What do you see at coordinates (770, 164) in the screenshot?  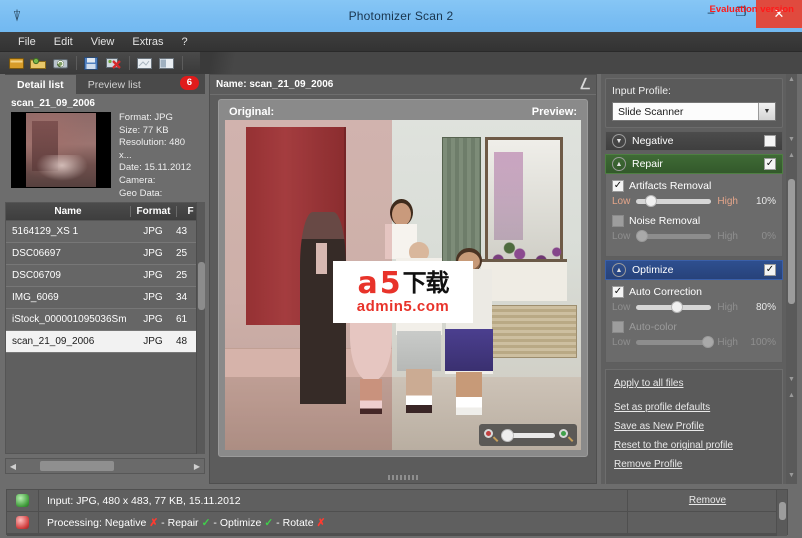 I see `section-repair-checkbox: ✓` at bounding box center [770, 164].